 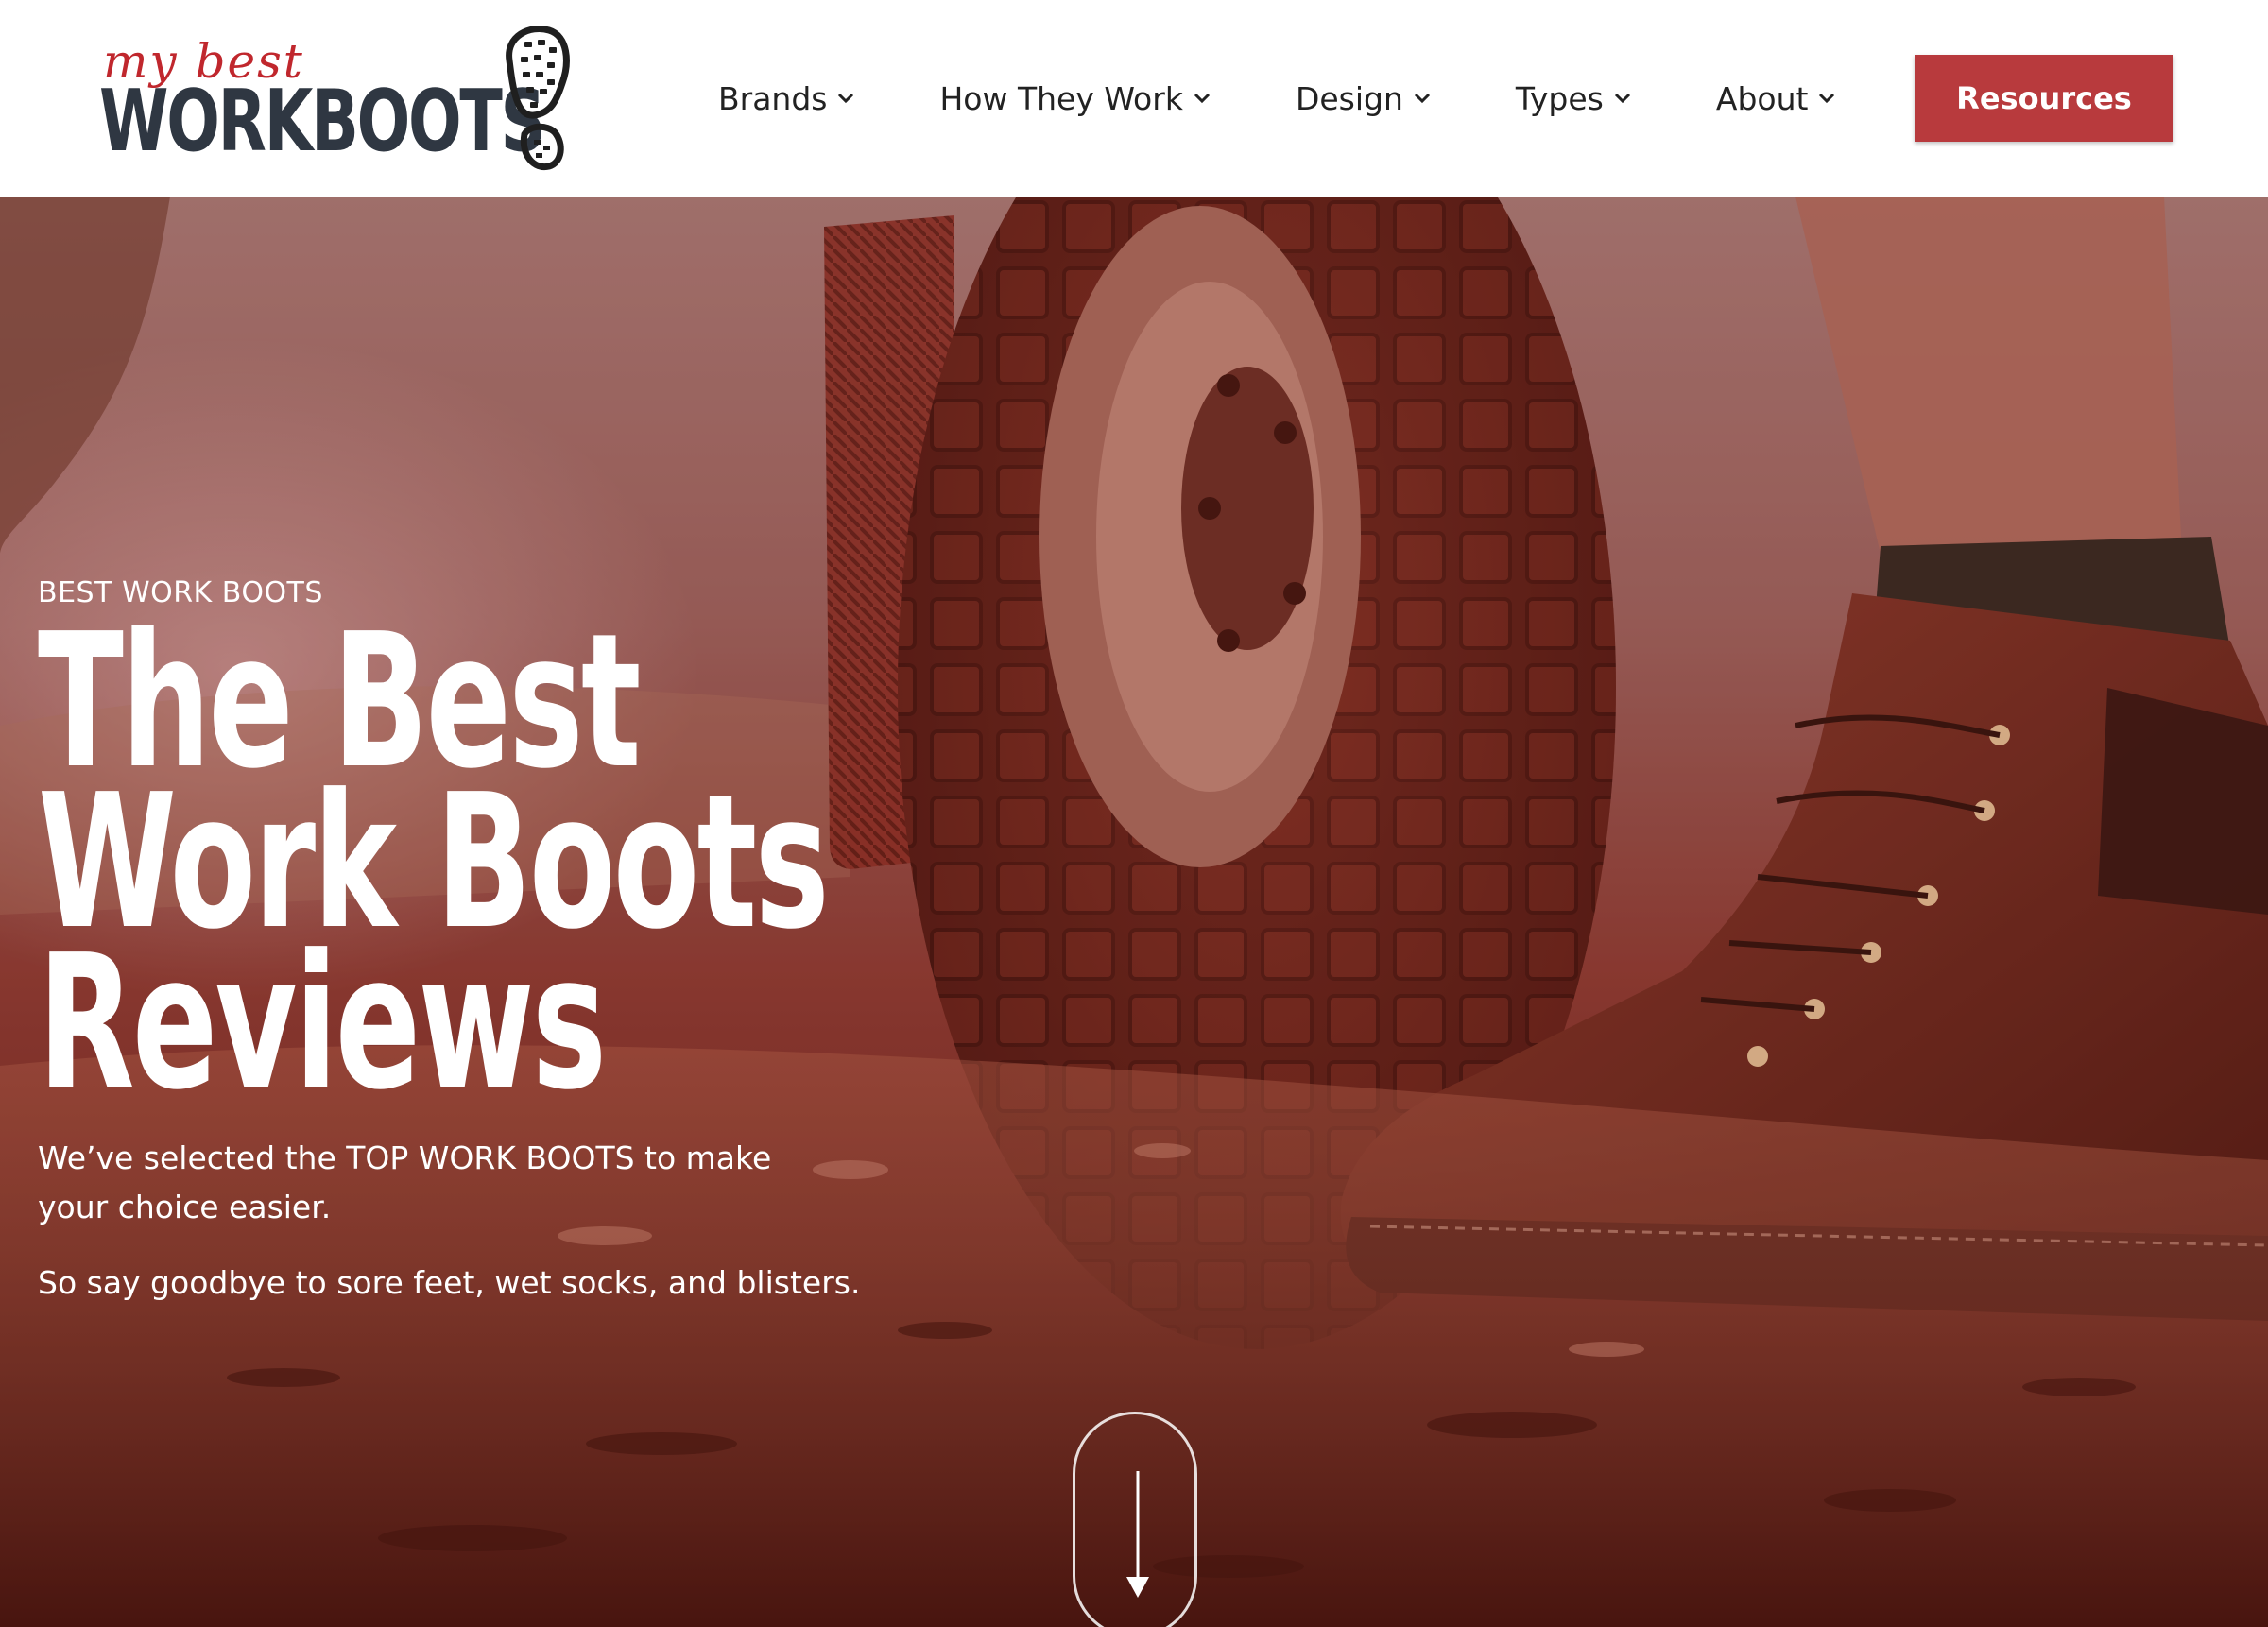 What do you see at coordinates (773, 98) in the screenshot?
I see `nav-item-label: Brands` at bounding box center [773, 98].